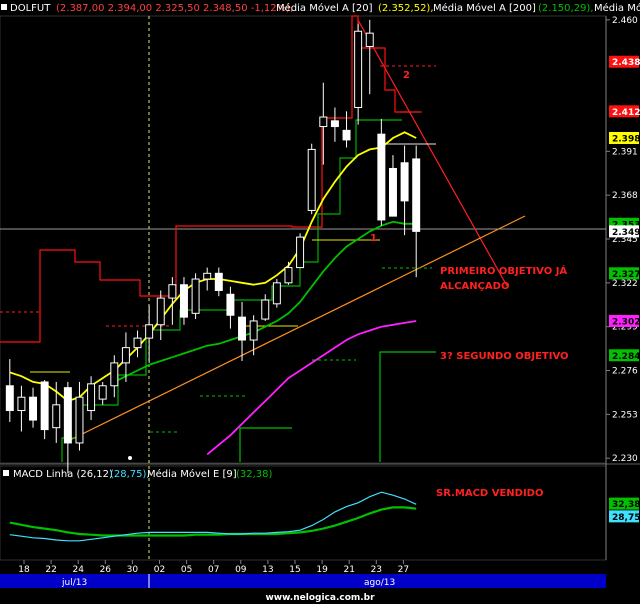 This screenshot has width=640, height=604. Describe the element at coordinates (406, 75) in the screenshot. I see `annotation-2: 2` at that location.